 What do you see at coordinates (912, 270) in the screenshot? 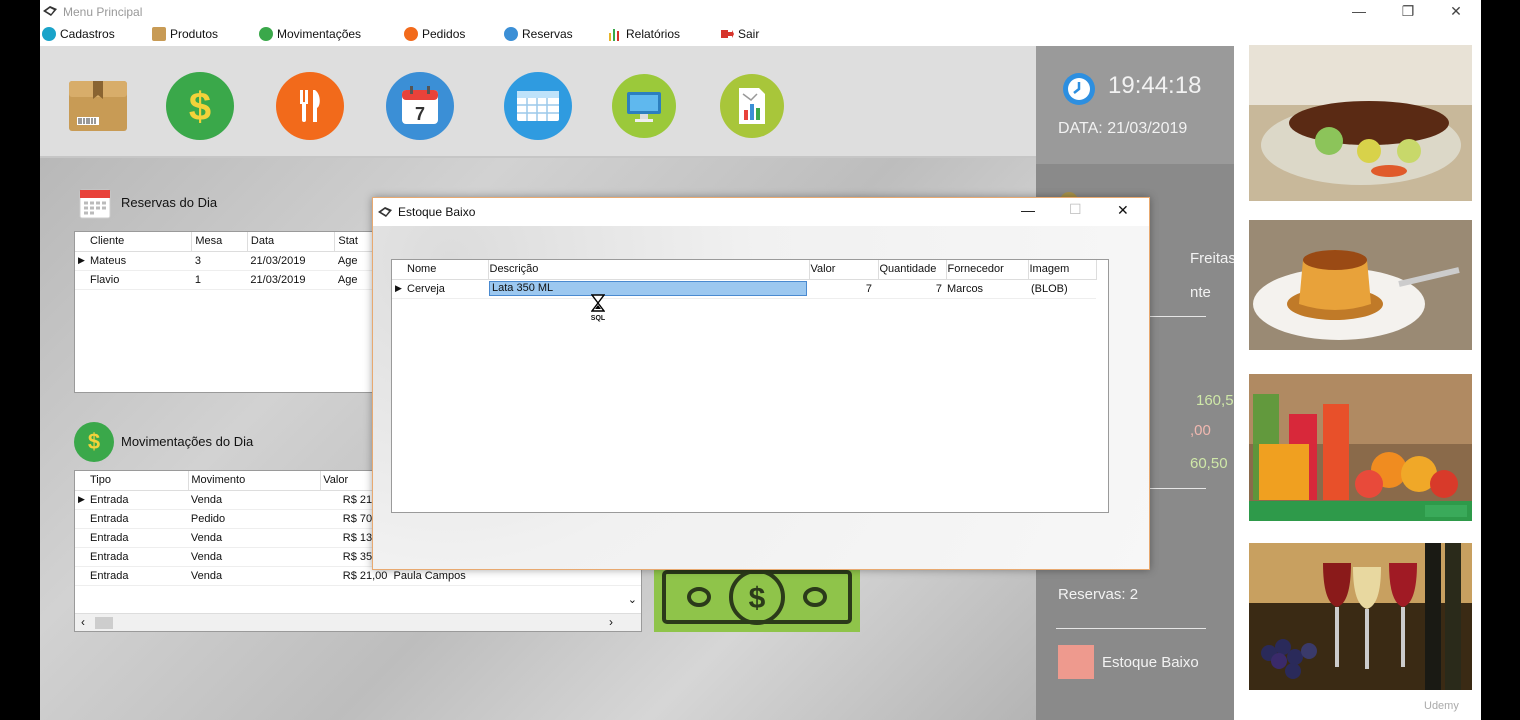
I see `column-header: Quantidade` at bounding box center [912, 270].